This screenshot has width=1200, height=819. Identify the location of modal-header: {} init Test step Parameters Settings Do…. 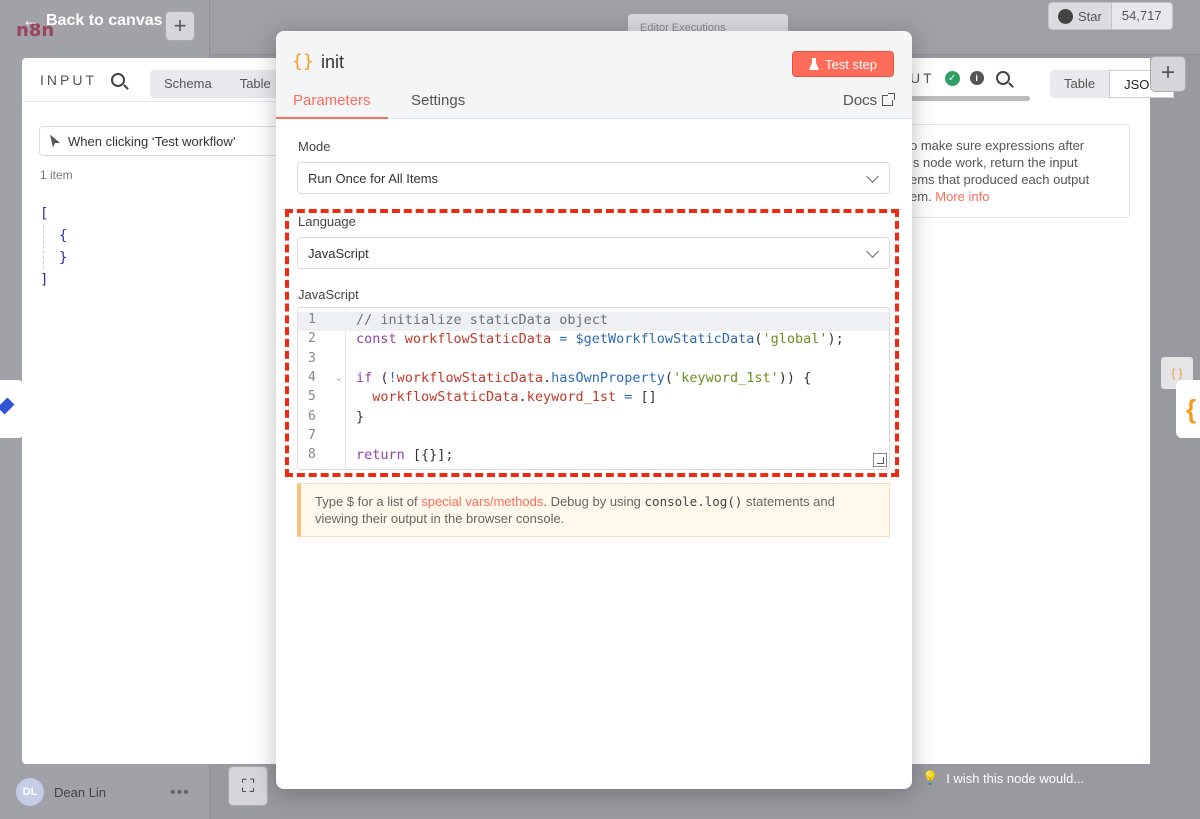
(594, 75).